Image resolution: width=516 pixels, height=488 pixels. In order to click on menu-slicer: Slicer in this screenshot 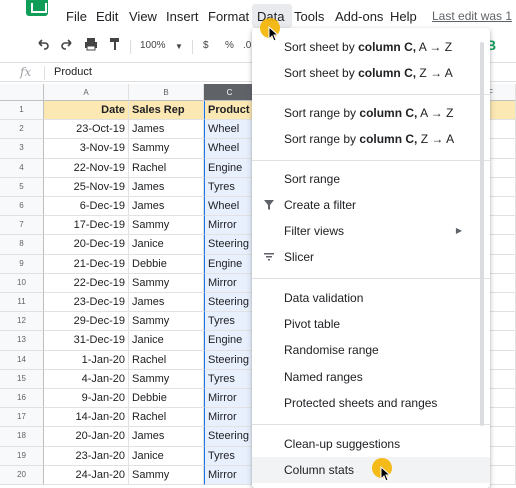, I will do `click(371, 257)`.